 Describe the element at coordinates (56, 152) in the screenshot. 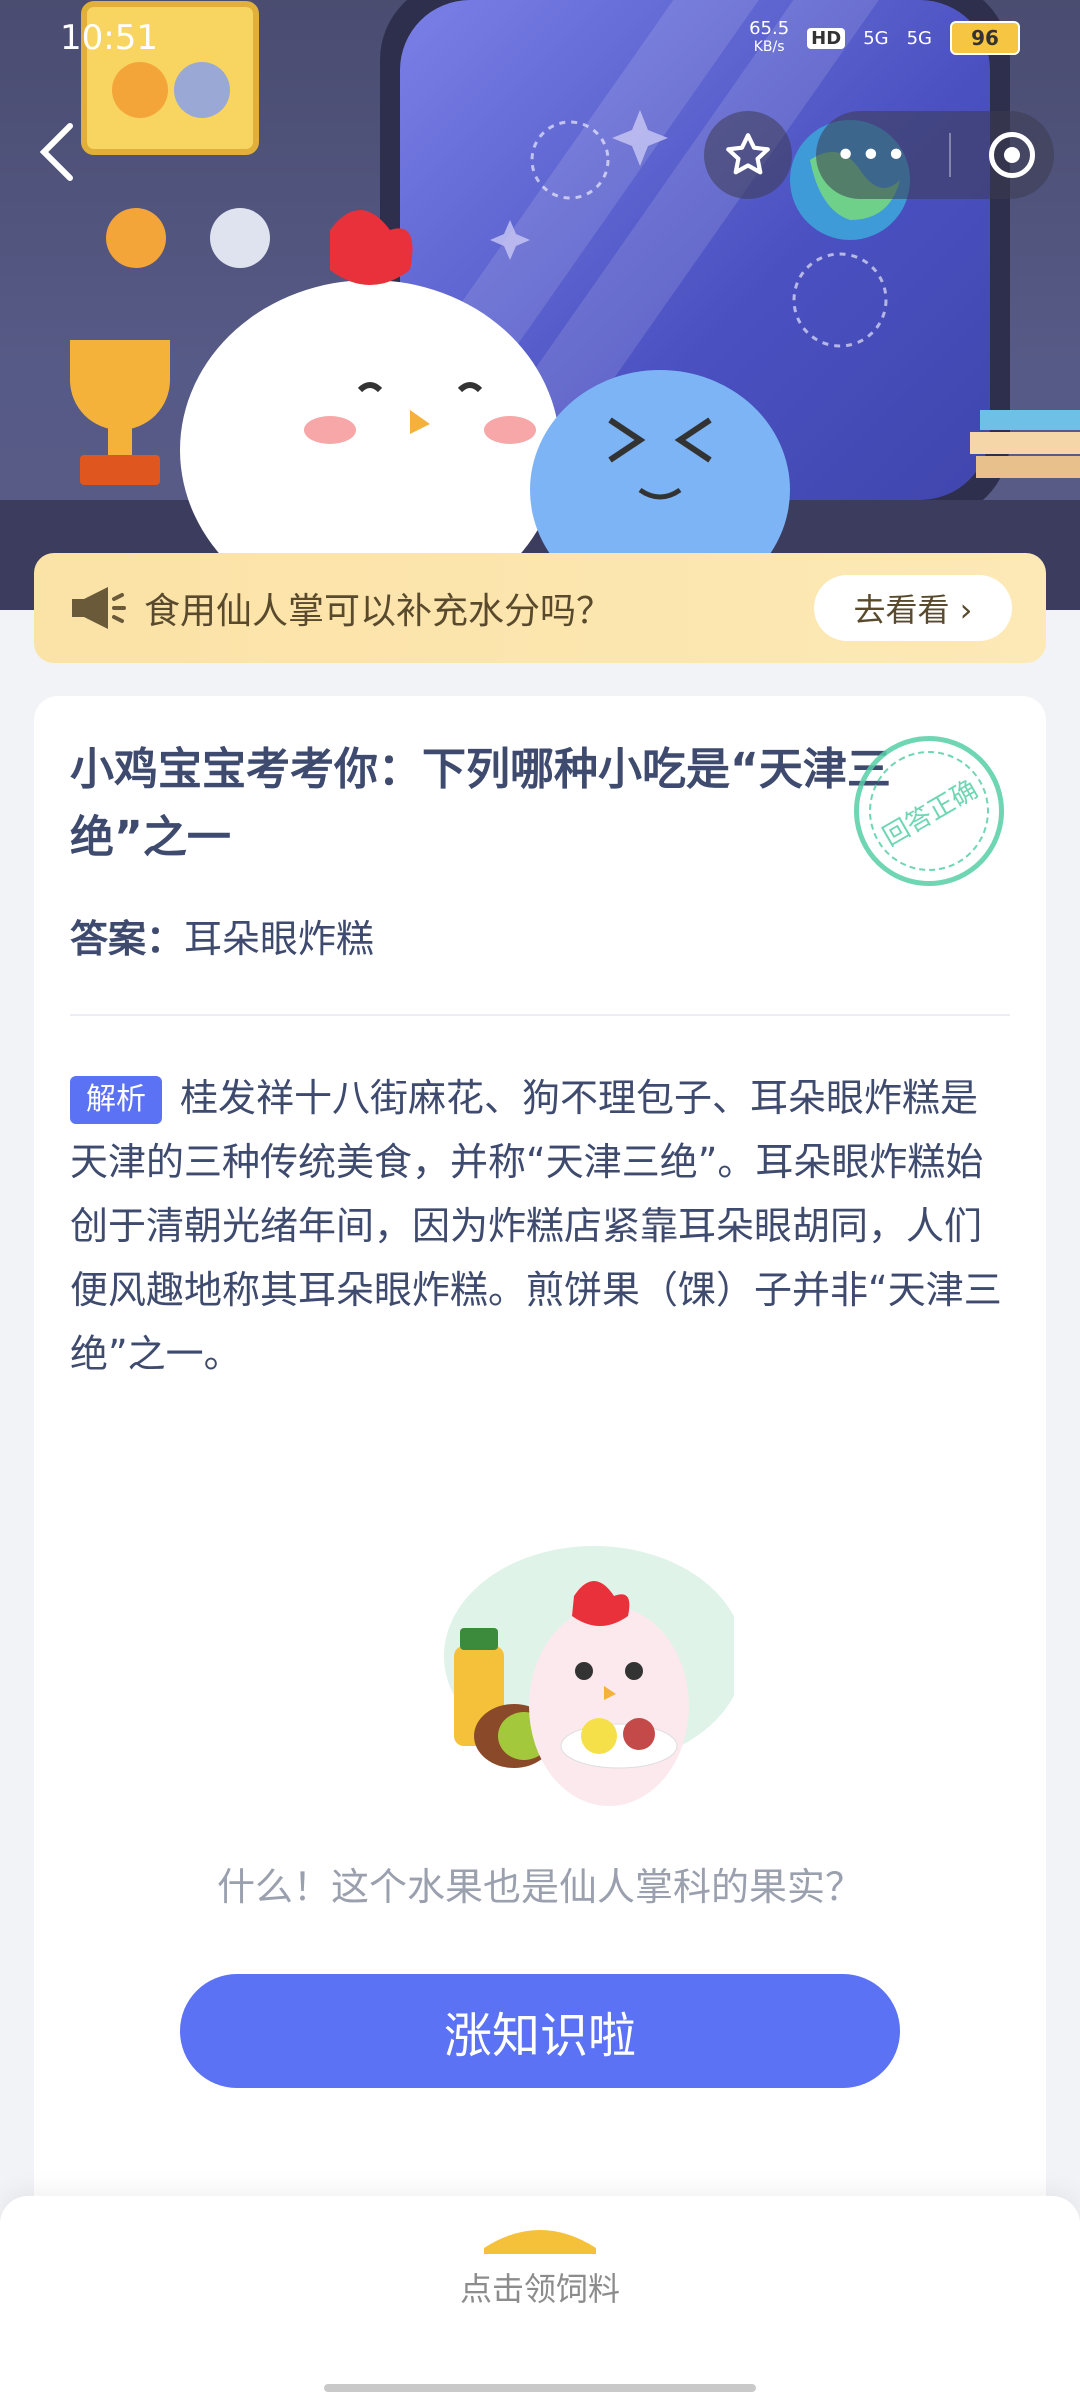

I see `chevron-left-icon` at that location.